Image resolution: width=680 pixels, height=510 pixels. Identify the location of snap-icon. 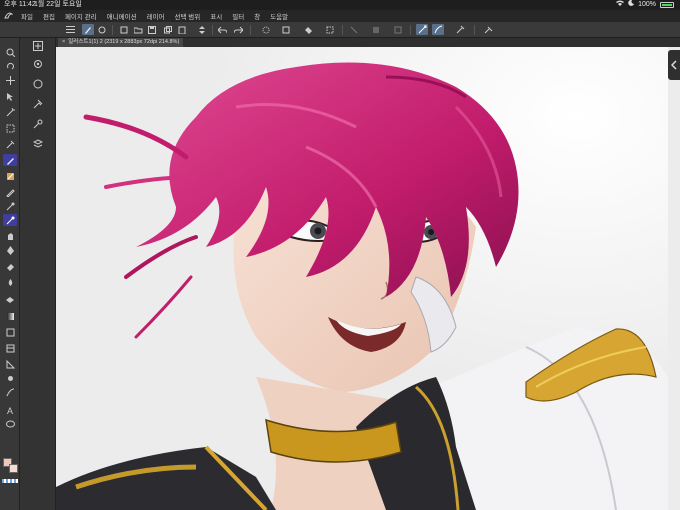
(266, 29).